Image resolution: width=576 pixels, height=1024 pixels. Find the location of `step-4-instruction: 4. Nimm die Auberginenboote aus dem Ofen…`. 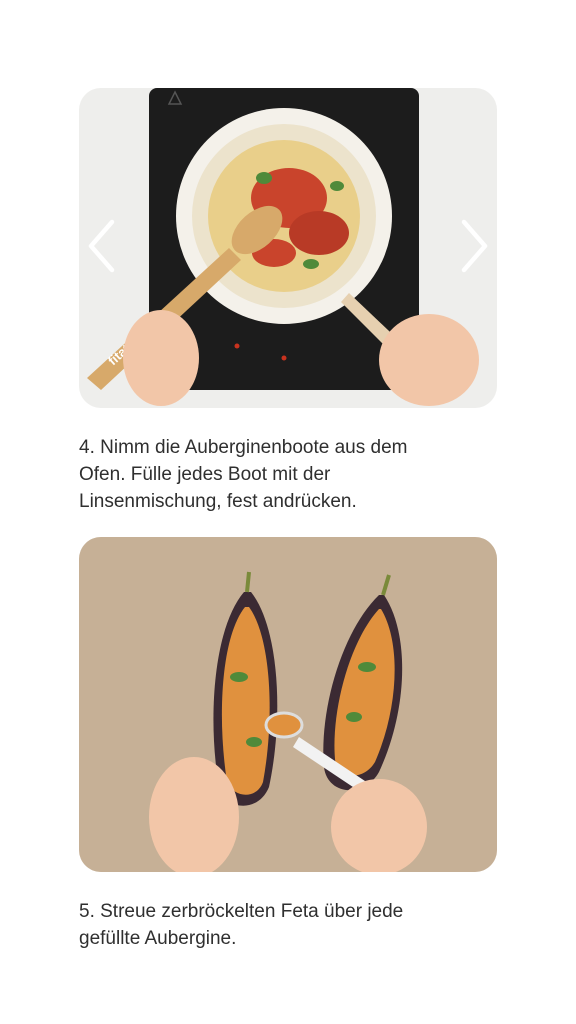

step-4-instruction: 4. Nimm die Auberginenboote aus dem Ofen… is located at coordinates (243, 474).